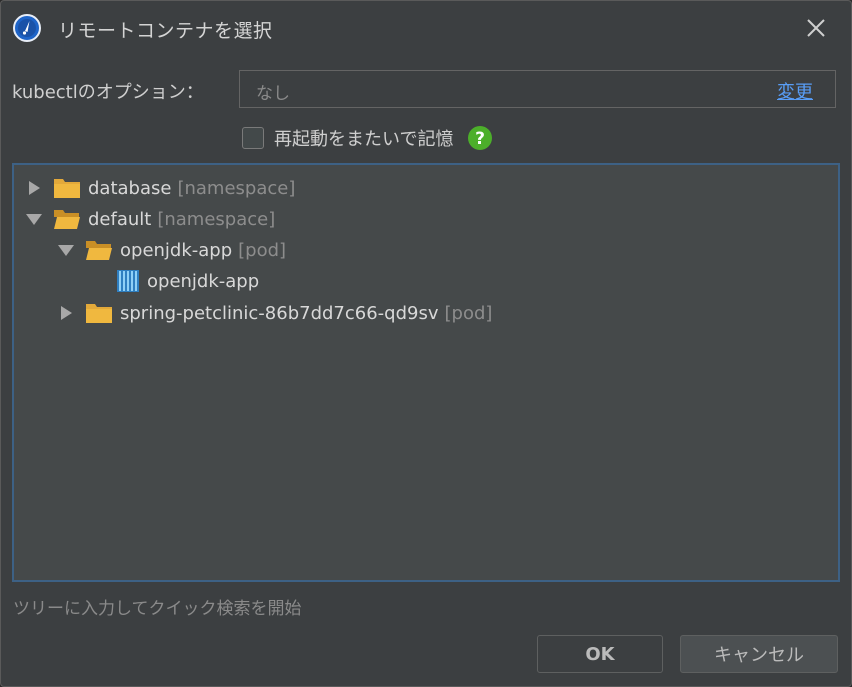  What do you see at coordinates (279, 313) in the screenshot?
I see `tree-node-name: spring-petclinic-86b7dd7c66-qd9sv` at bounding box center [279, 313].